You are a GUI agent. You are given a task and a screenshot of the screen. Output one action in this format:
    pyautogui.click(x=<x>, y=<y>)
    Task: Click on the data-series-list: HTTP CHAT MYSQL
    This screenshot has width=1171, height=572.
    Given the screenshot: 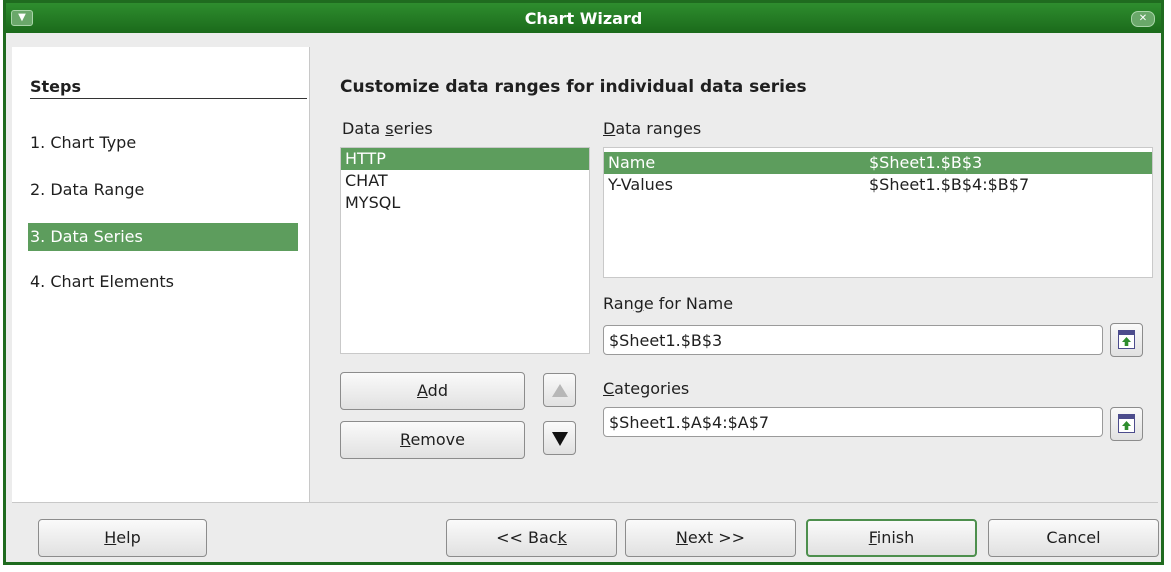 What is the action you would take?
    pyautogui.click(x=465, y=250)
    